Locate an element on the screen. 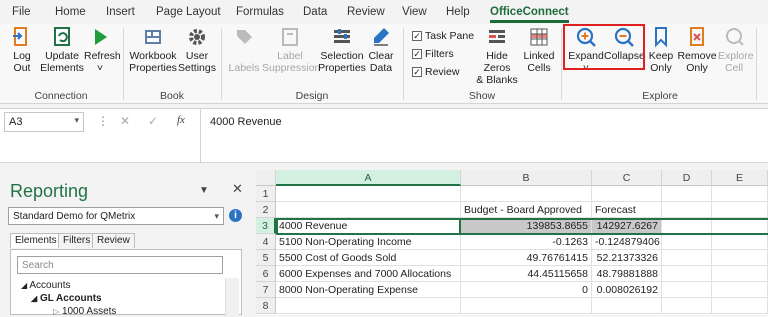  column-header: A is located at coordinates (368, 178).